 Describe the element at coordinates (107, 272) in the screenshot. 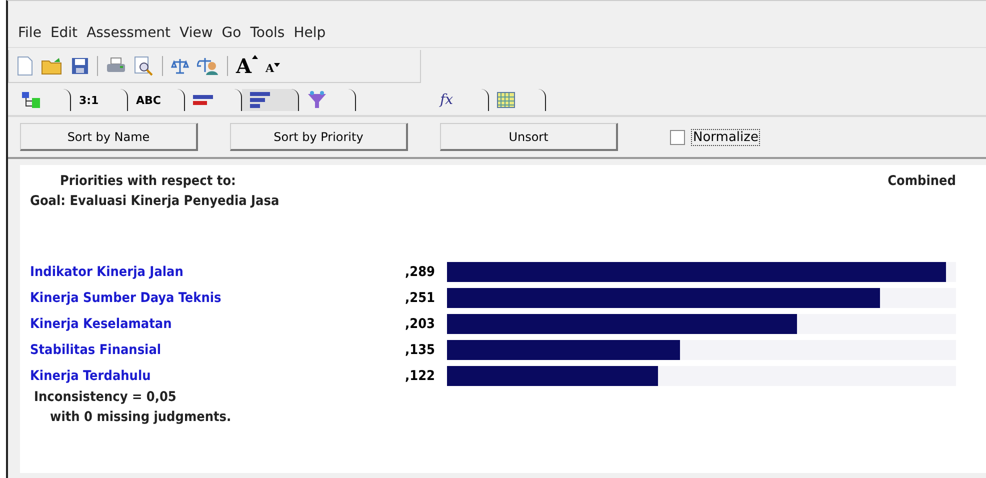

I see `criterion-name: Indikator Kinerja Jalan` at that location.